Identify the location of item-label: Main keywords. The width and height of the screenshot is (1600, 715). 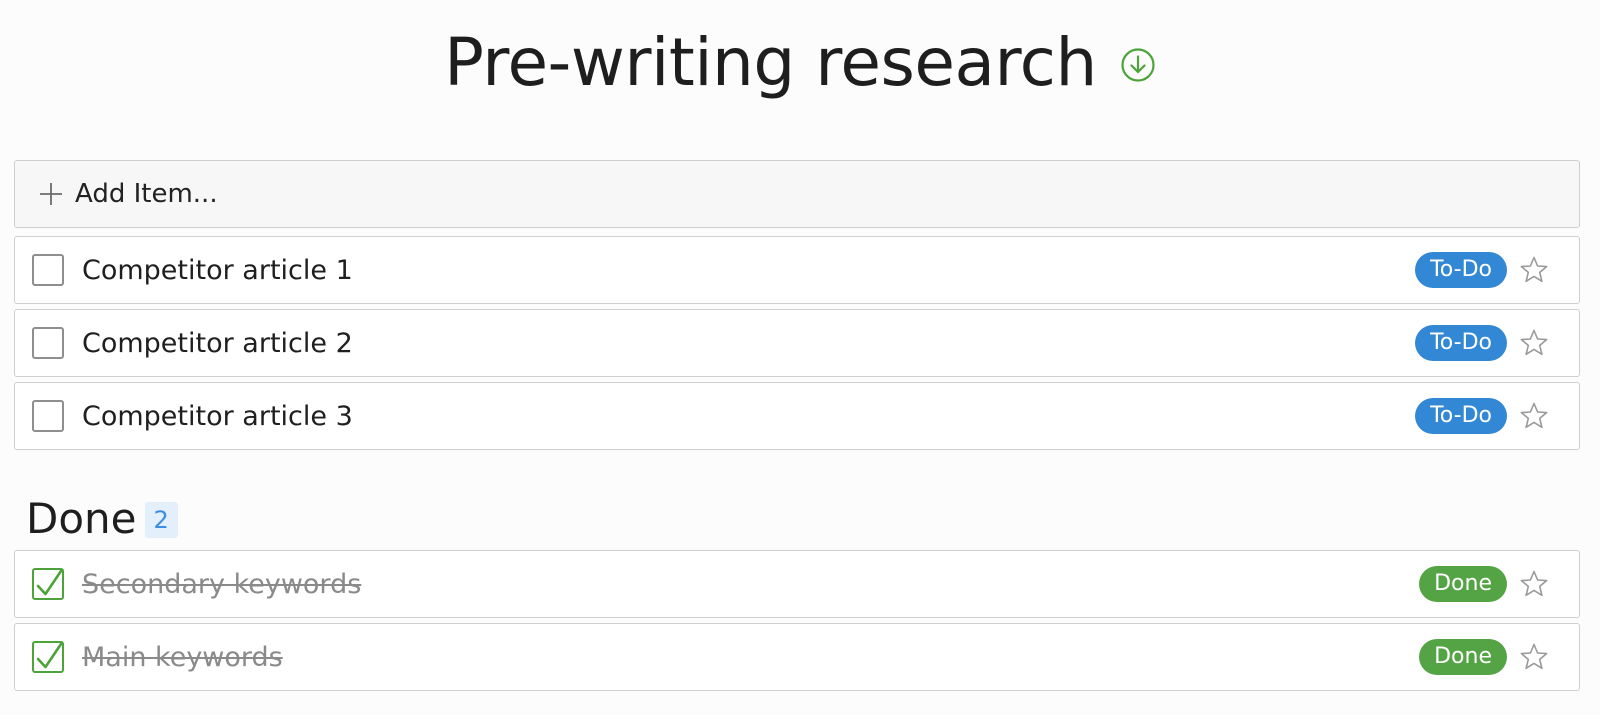
(750, 657).